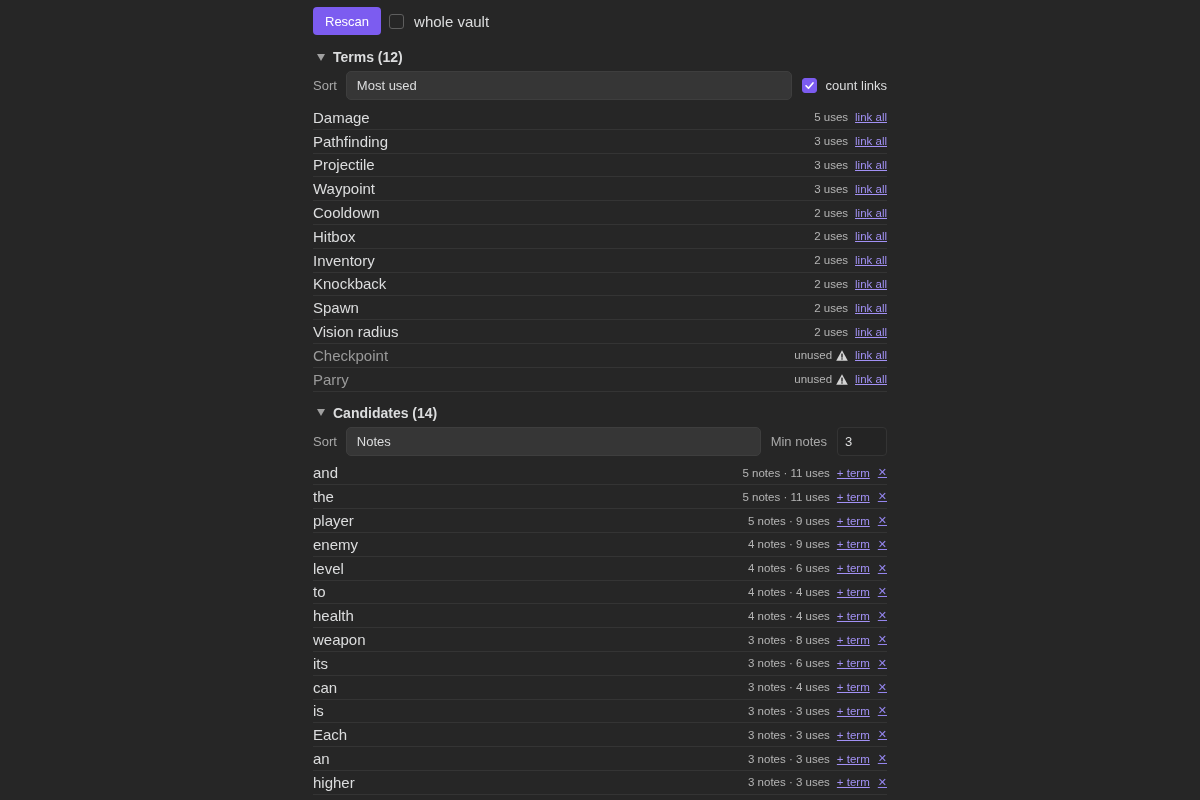 The height and width of the screenshot is (800, 1200). What do you see at coordinates (831, 117) in the screenshot?
I see `usage-count: 5 uses` at bounding box center [831, 117].